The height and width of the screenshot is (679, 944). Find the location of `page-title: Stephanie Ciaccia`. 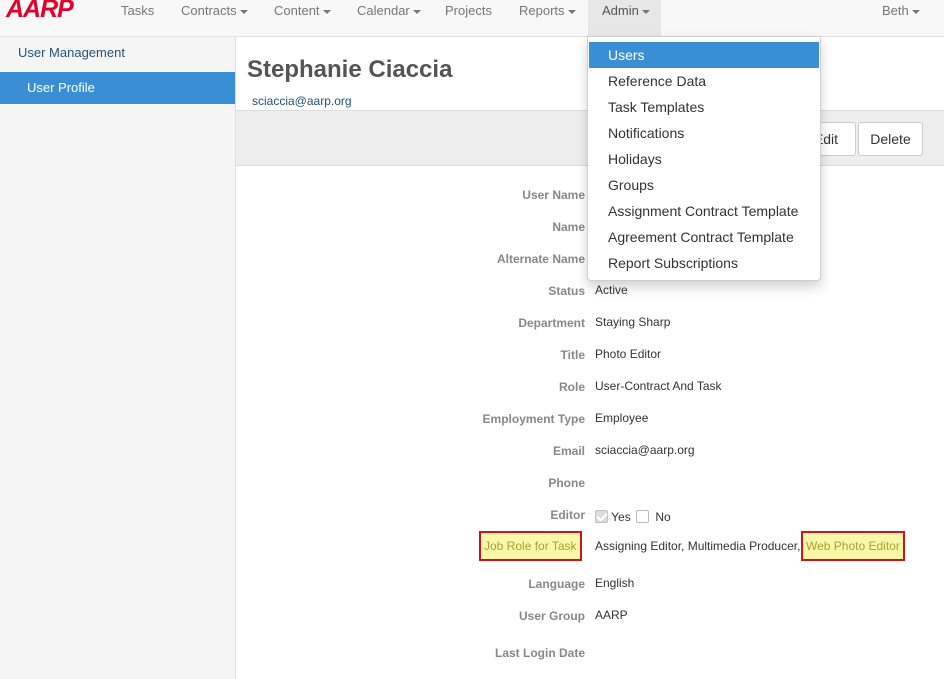

page-title: Stephanie Ciaccia is located at coordinates (350, 69).